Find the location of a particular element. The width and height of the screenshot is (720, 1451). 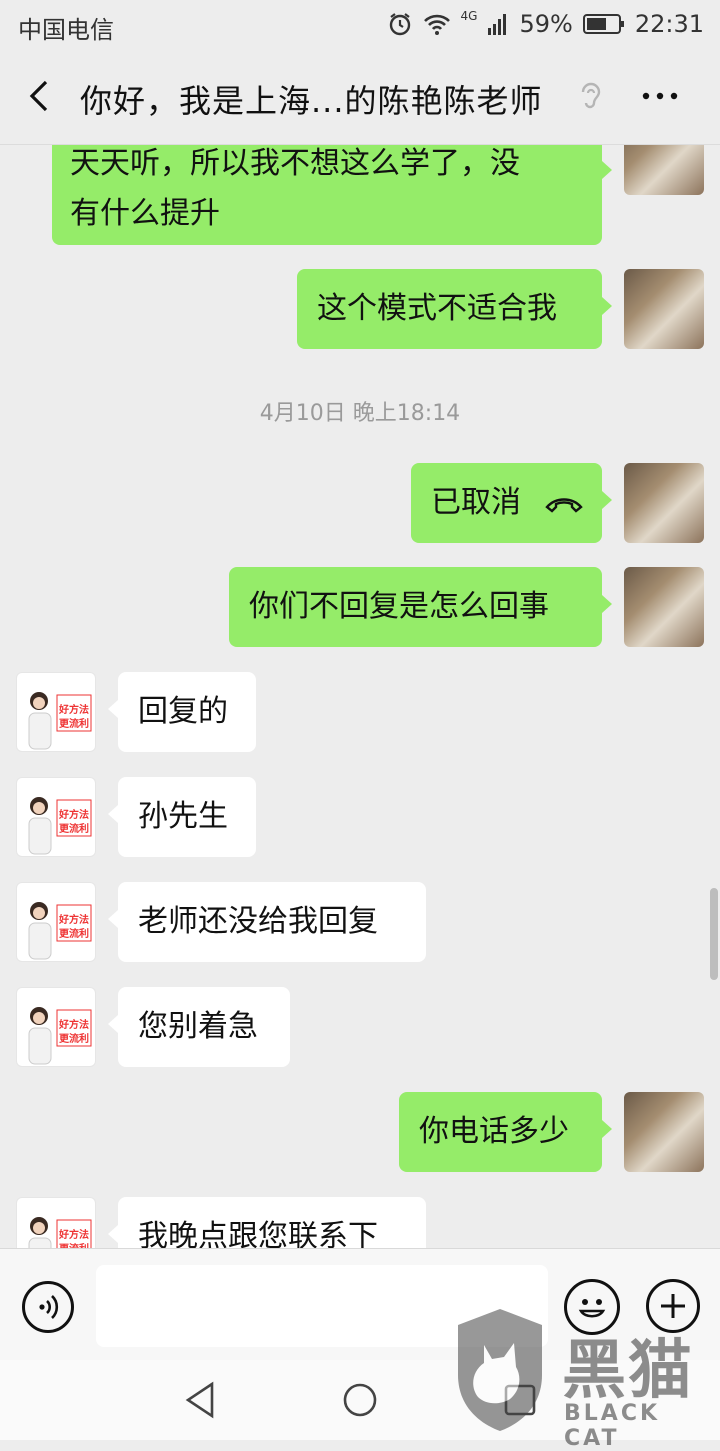

message-bubble-outgoing: 天天听，所以我不想这么学了，没 有什么提升 is located at coordinates (332, 195).